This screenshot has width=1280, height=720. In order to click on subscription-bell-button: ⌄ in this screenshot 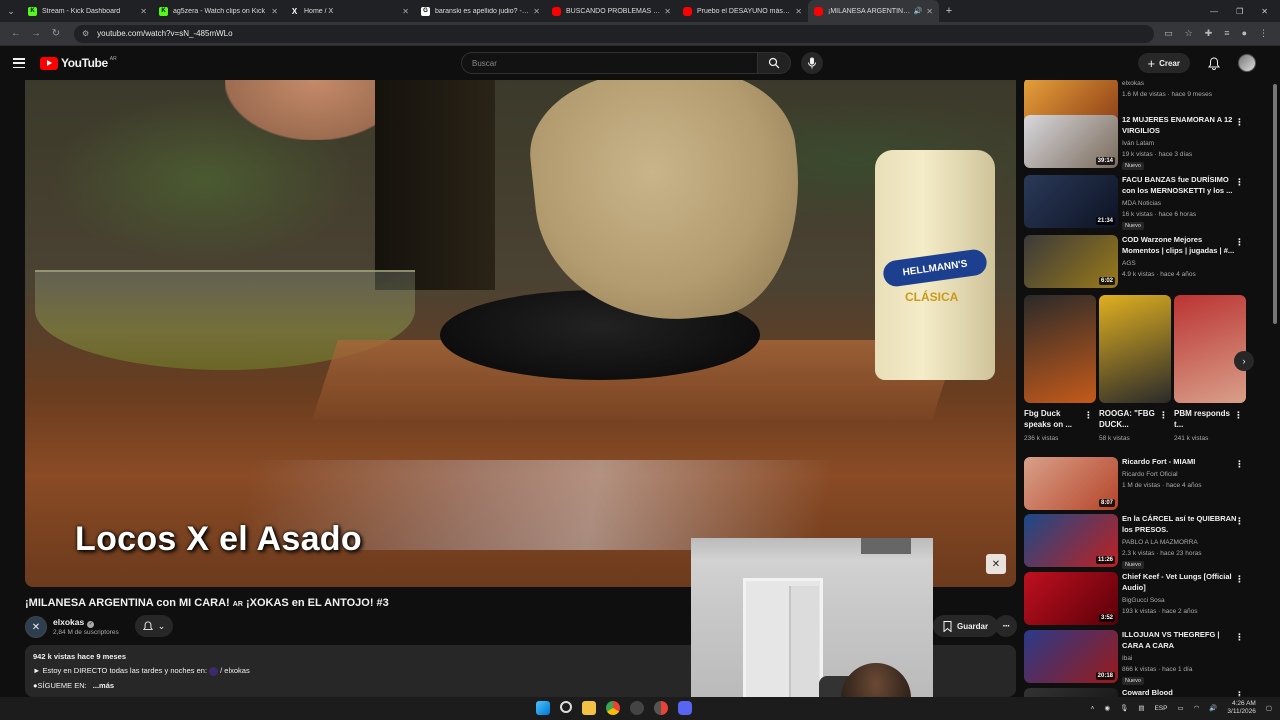, I will do `click(154, 626)`.